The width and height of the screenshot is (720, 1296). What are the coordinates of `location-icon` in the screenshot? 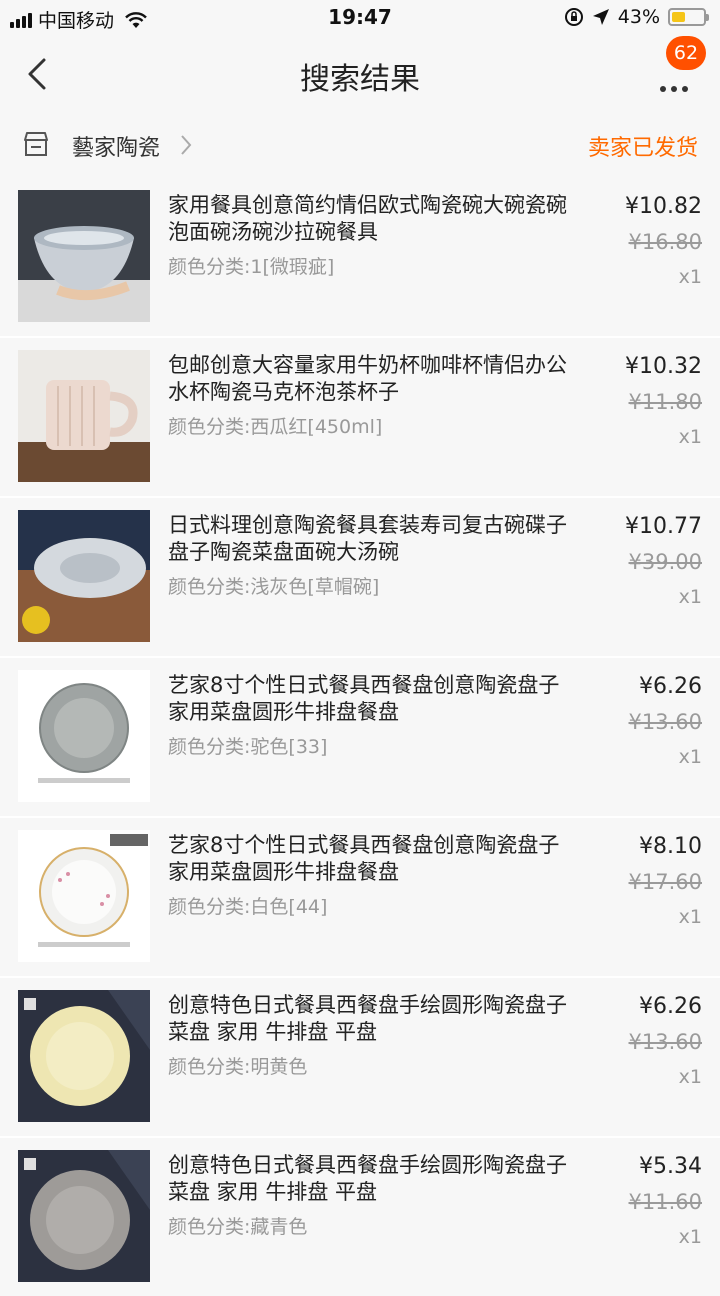 It's located at (600, 17).